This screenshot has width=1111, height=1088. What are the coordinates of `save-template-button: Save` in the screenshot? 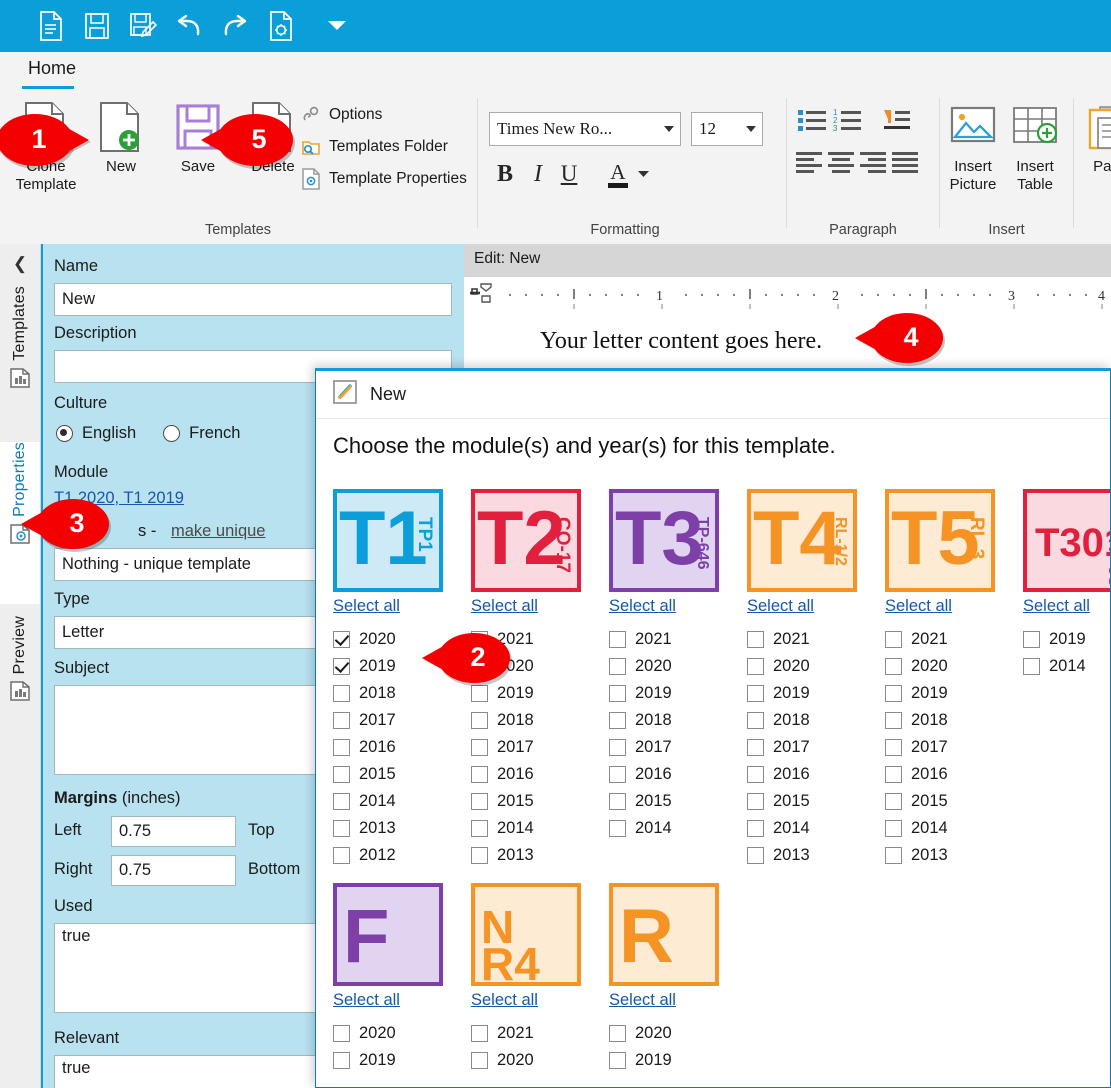 It's located at (198, 136).